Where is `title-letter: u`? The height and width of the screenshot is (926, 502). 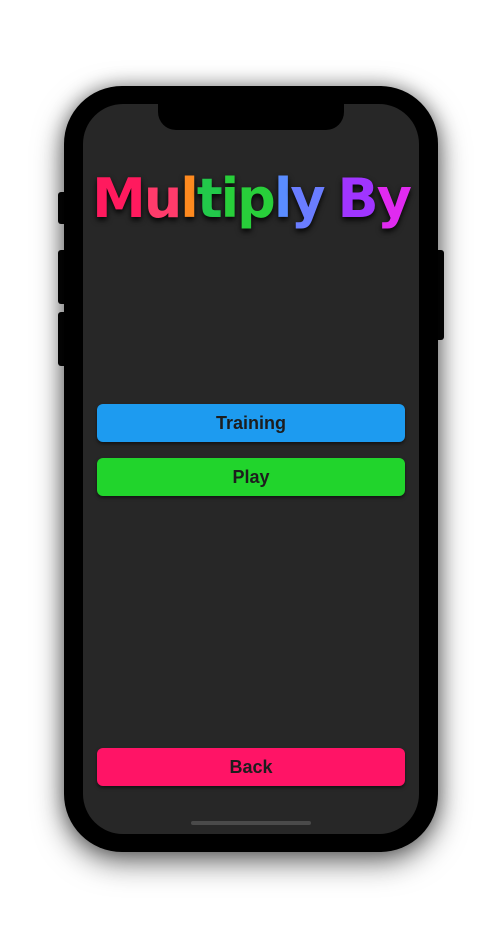
title-letter: u is located at coordinates (162, 198).